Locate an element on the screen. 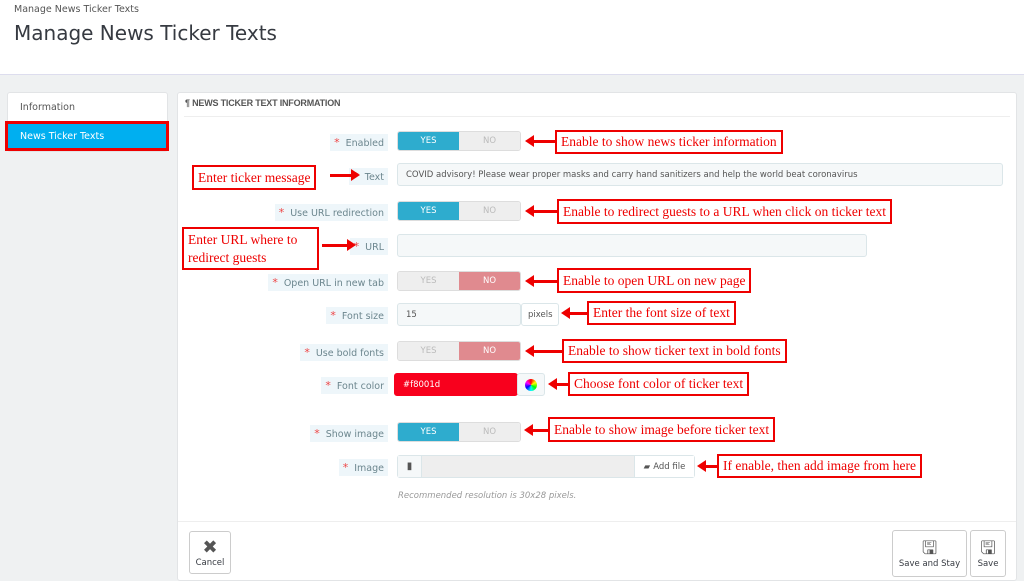 The height and width of the screenshot is (581, 1024). font-size-label: * Font size is located at coordinates (357, 315).